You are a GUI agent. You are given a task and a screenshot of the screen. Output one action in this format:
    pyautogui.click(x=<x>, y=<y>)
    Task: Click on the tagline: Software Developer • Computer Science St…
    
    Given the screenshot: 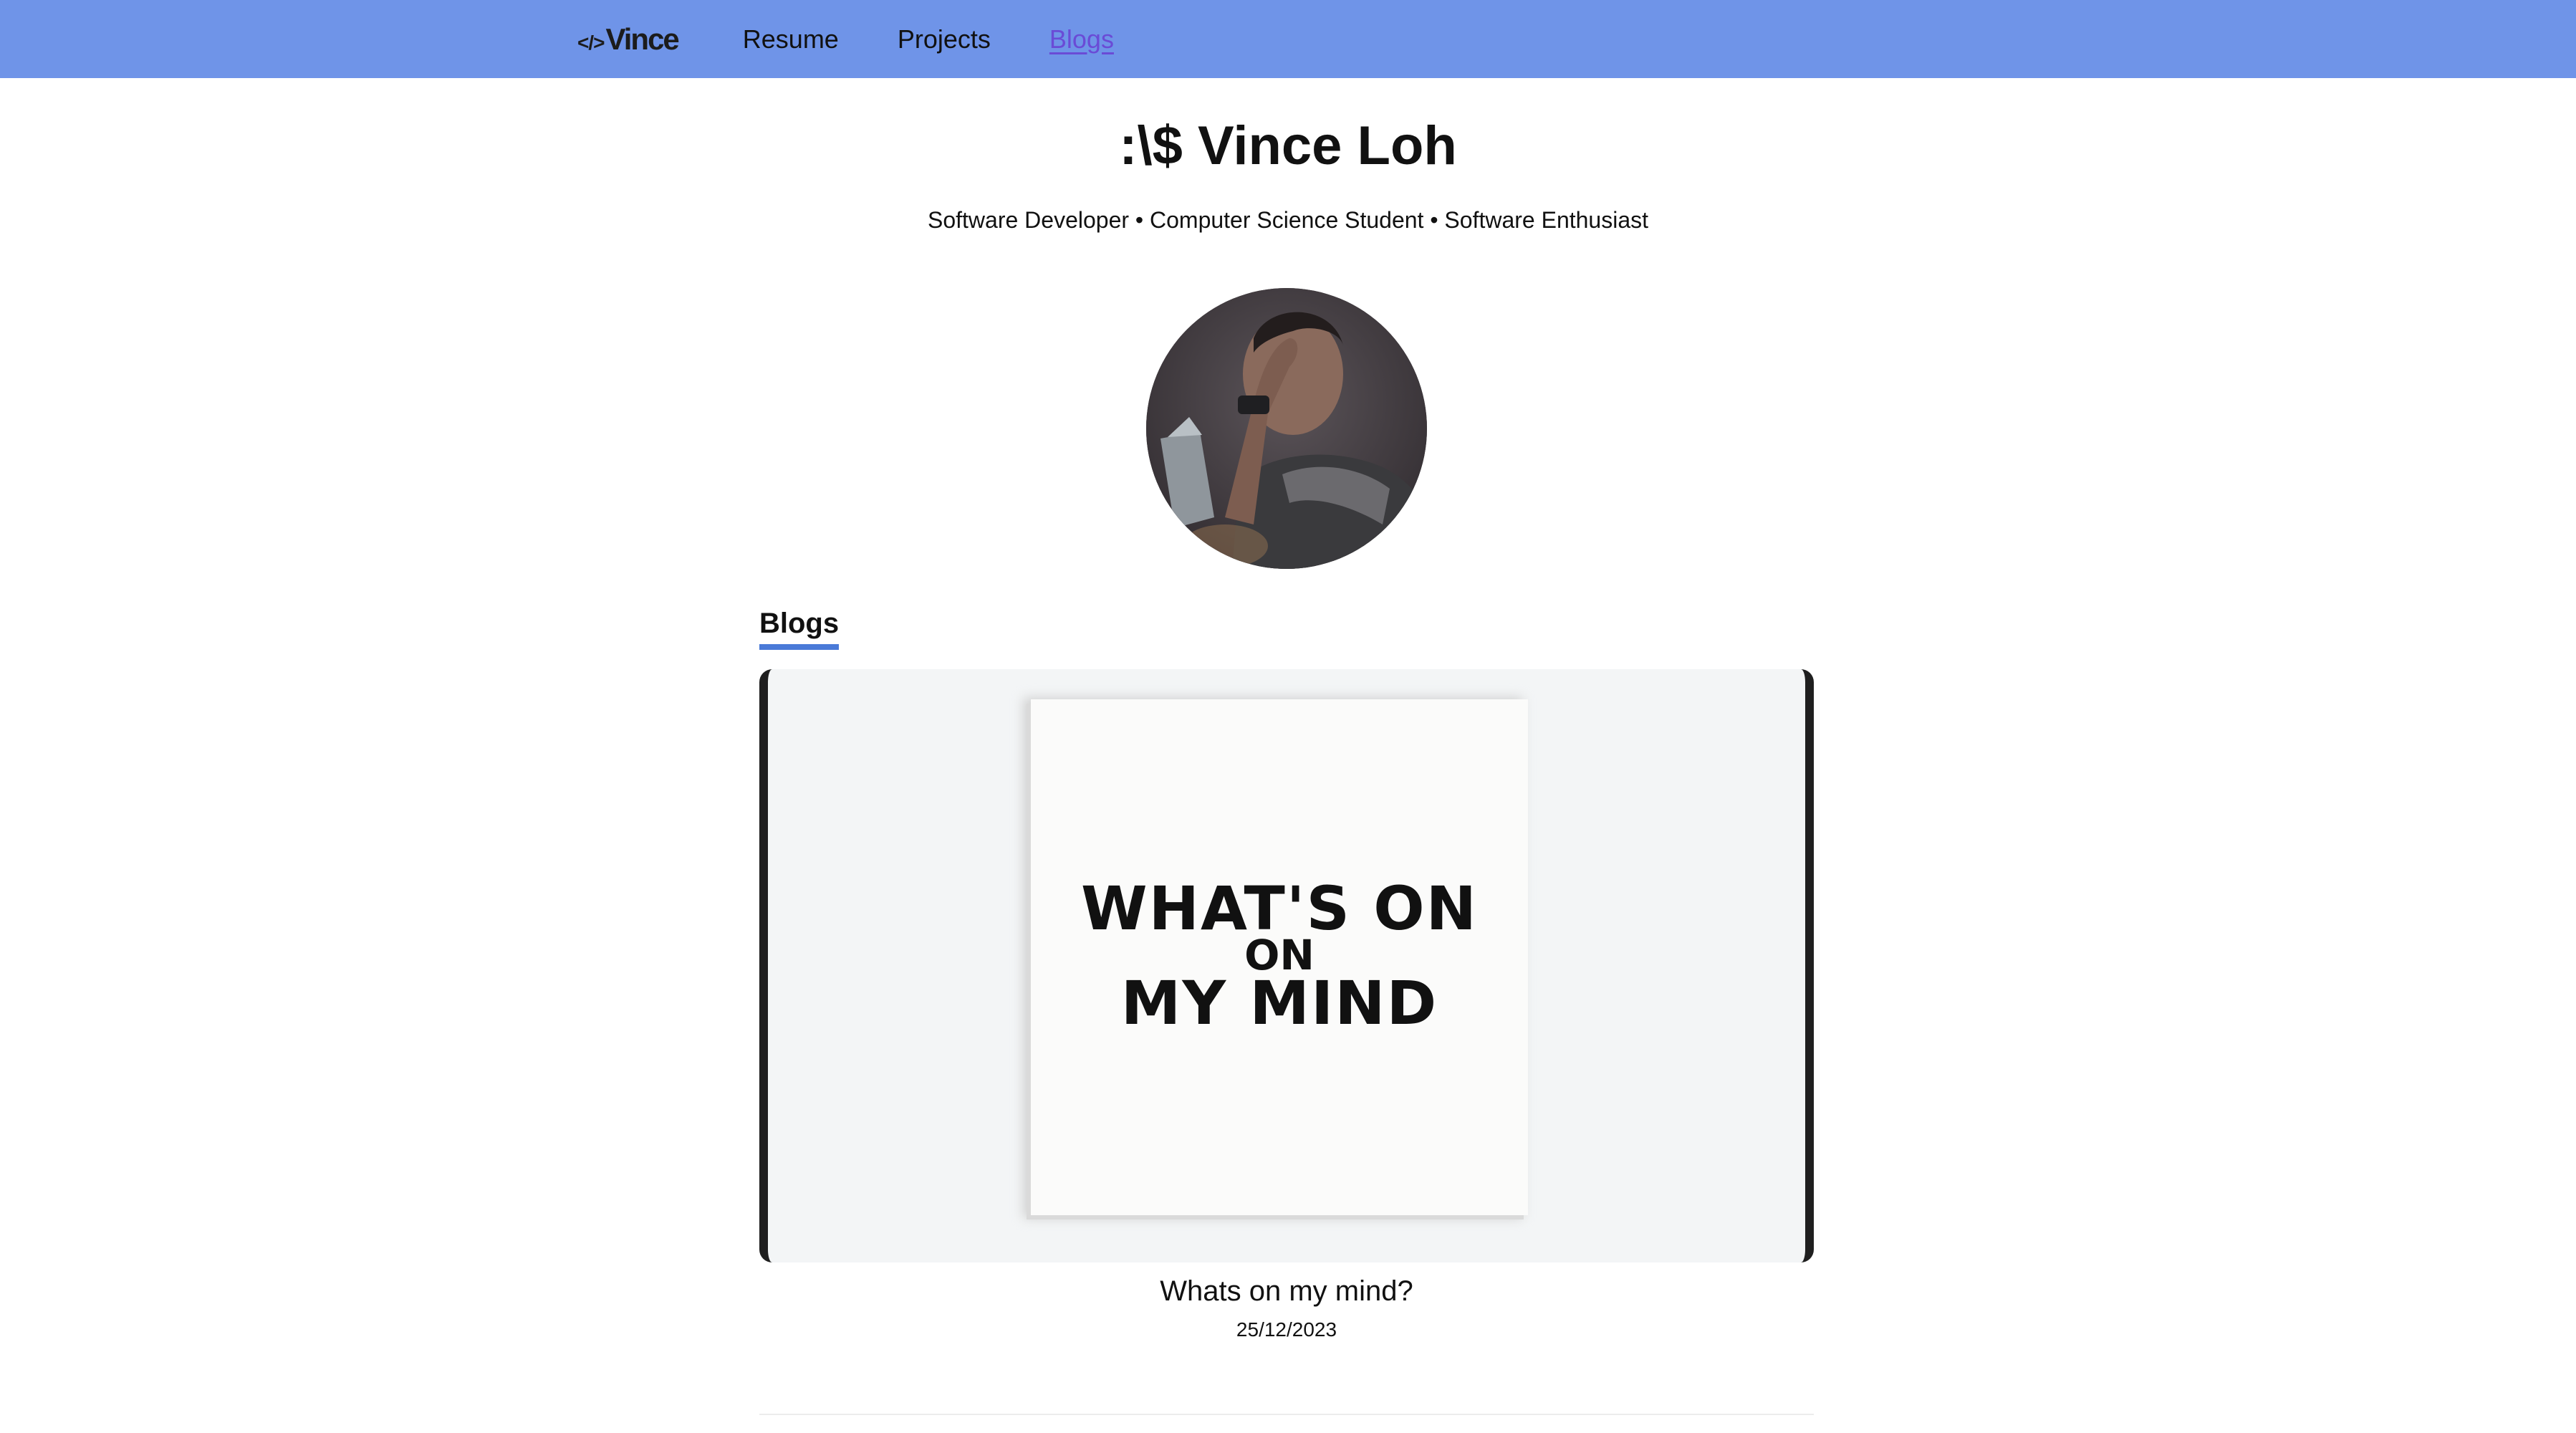 What is the action you would take?
    pyautogui.click(x=1288, y=220)
    